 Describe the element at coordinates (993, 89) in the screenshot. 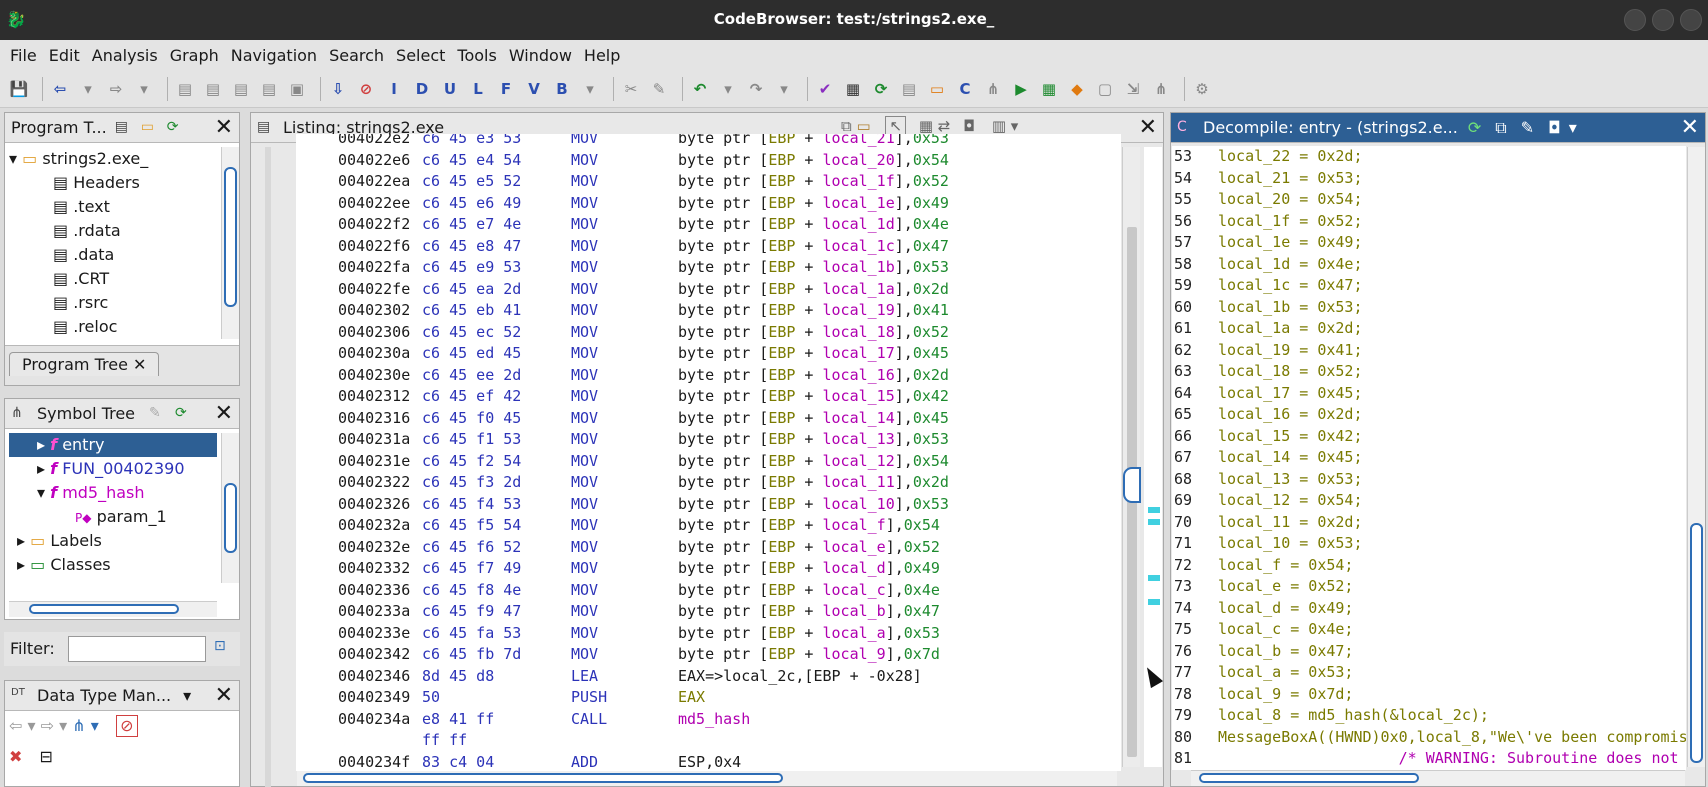

I see `graph-icon: ⋔` at that location.